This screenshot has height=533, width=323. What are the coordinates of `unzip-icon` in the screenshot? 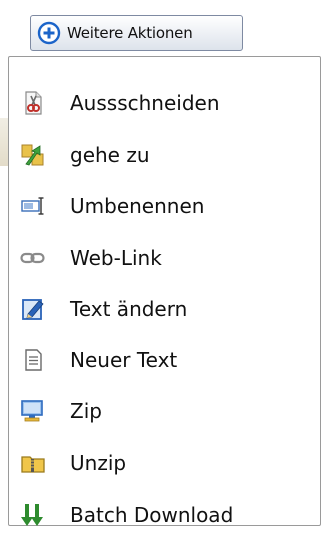 It's located at (33, 463).